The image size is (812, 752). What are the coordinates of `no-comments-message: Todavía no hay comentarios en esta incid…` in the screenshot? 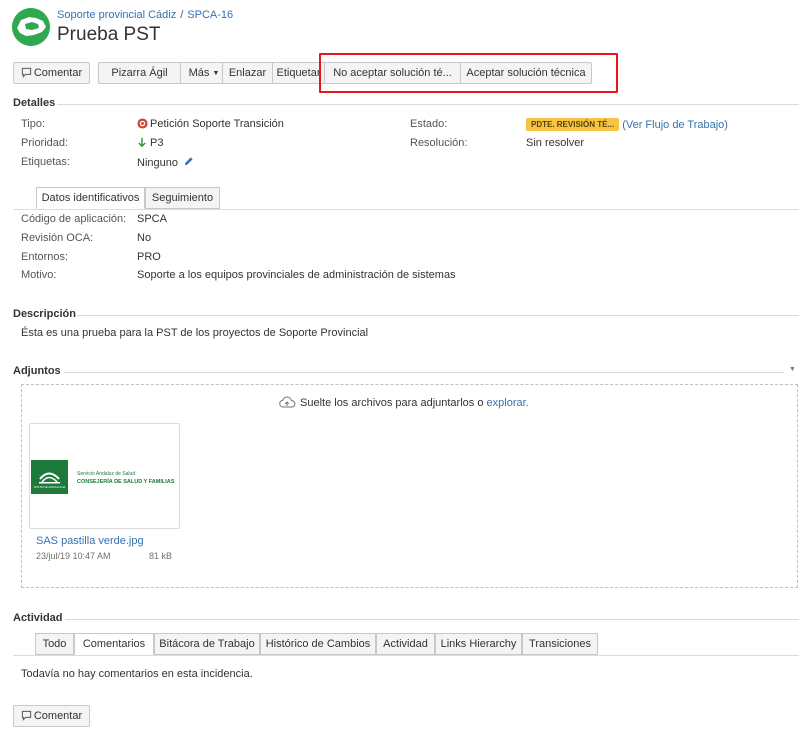 It's located at (137, 674).